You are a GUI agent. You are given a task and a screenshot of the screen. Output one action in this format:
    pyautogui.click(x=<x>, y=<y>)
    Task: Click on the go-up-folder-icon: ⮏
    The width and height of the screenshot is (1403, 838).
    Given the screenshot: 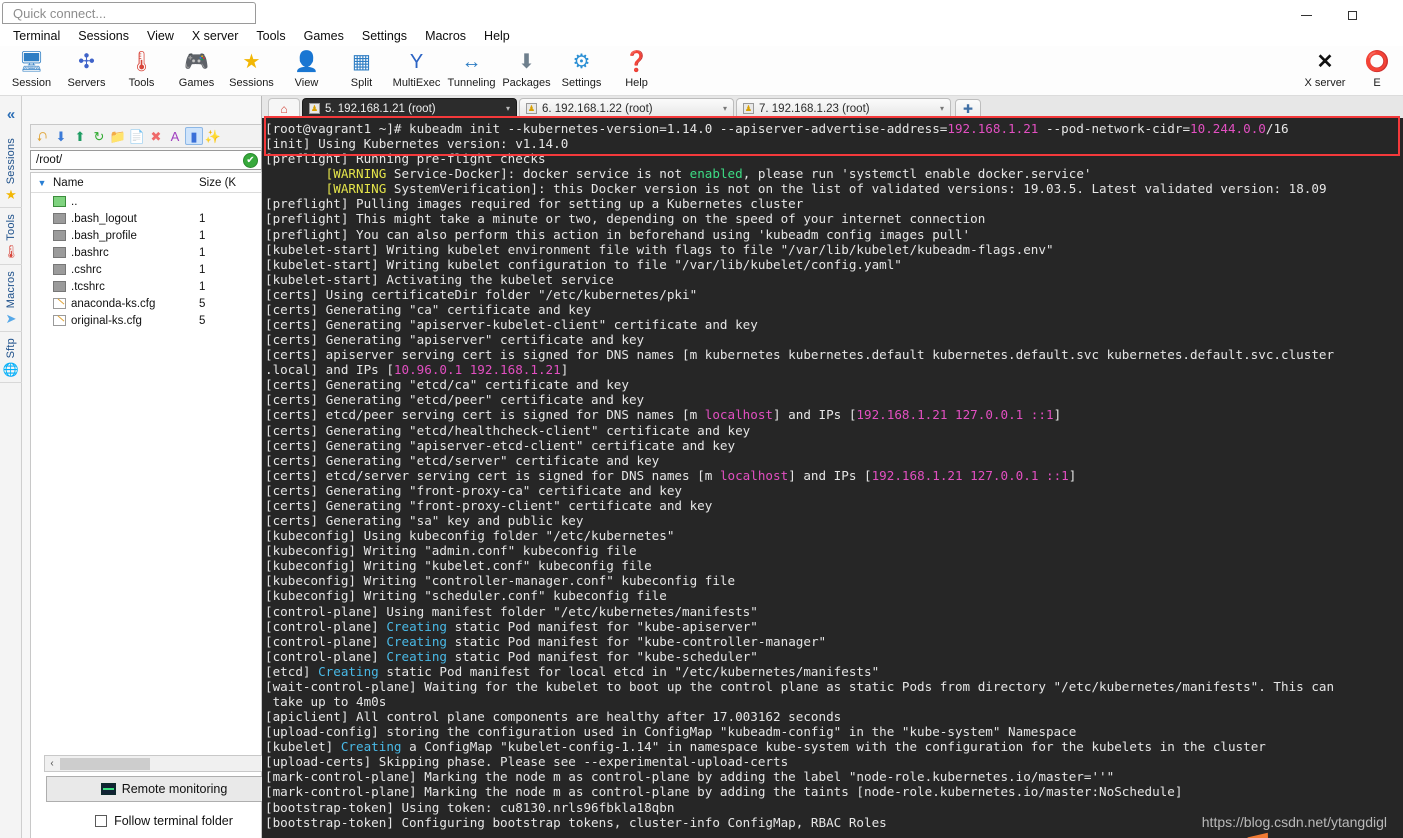 What is the action you would take?
    pyautogui.click(x=42, y=136)
    